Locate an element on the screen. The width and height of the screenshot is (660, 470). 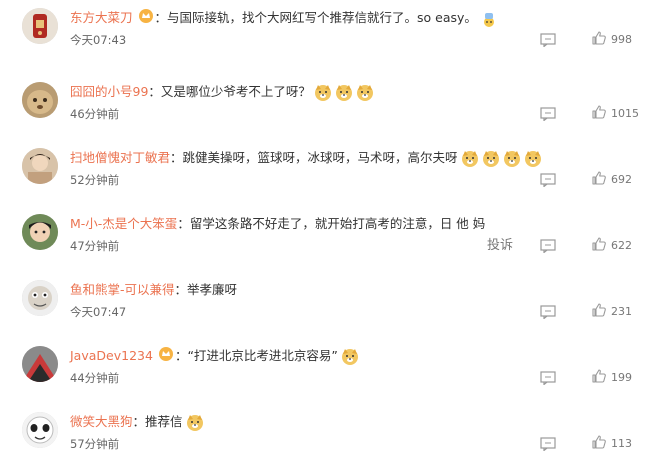
comment-item: 微笑大黑狗：推荐信 57分钟前 113 is located at coordinates (330, 437).